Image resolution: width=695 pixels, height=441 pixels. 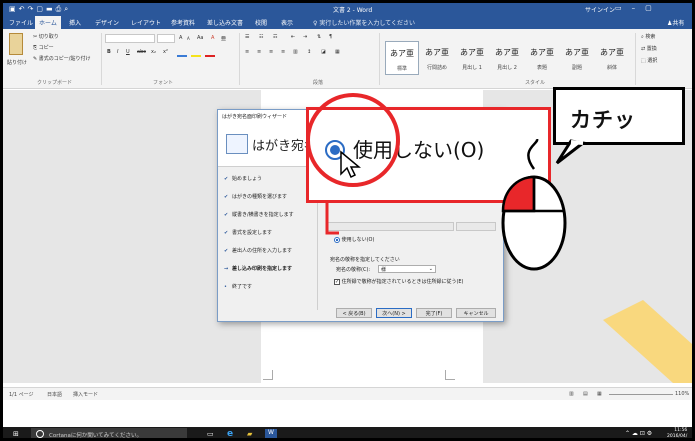 I want to click on strikethrough-button: abc, so click(x=141, y=52).